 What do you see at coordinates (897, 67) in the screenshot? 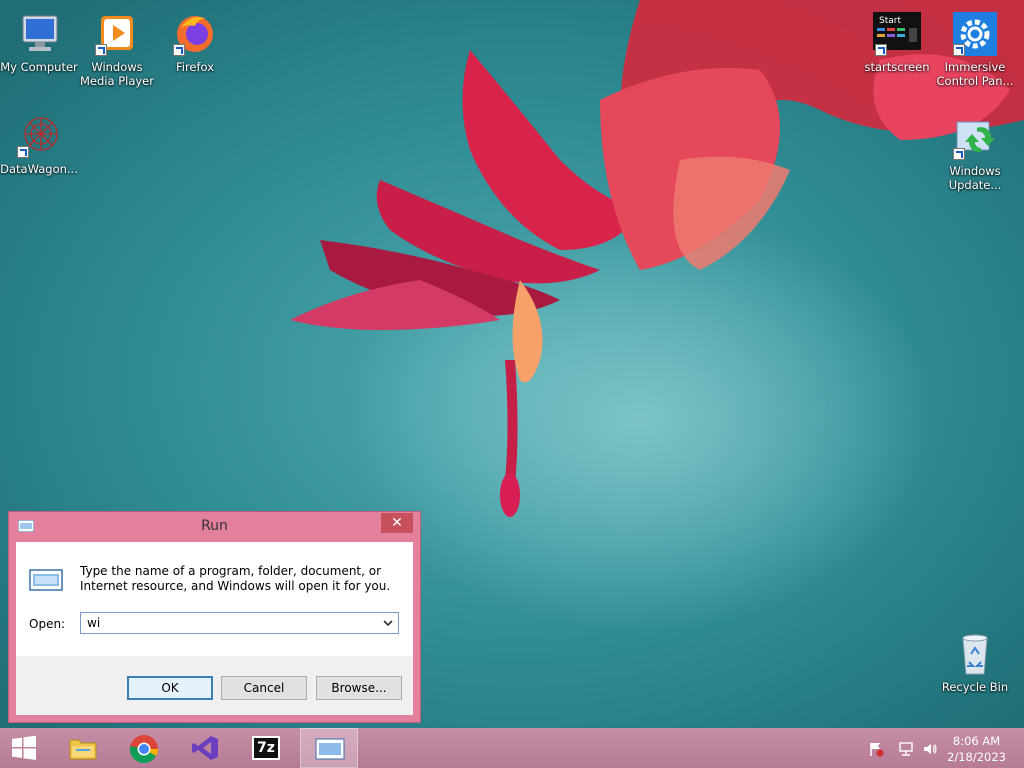
I see `desktop-icon-label: startscreen` at bounding box center [897, 67].